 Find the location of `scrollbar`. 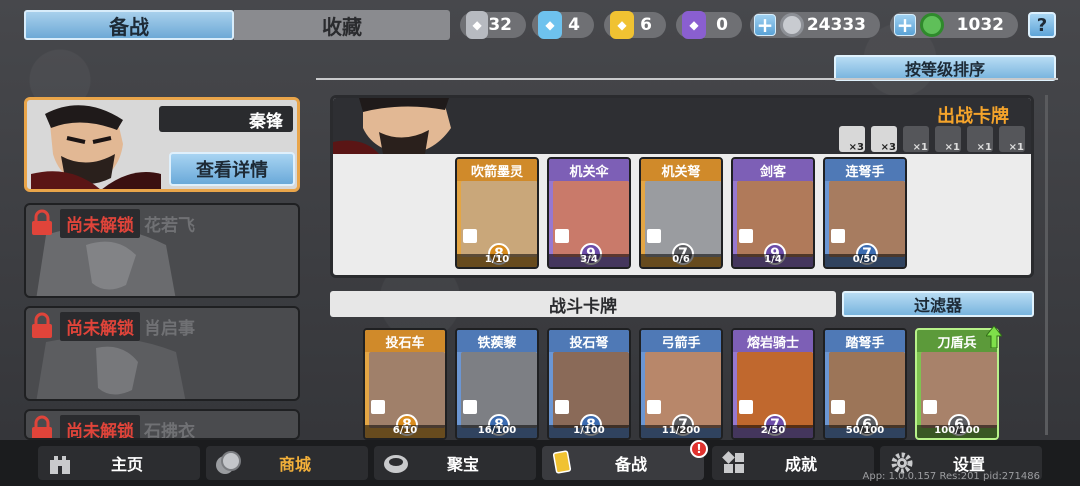

scrollbar is located at coordinates (1046, 265).